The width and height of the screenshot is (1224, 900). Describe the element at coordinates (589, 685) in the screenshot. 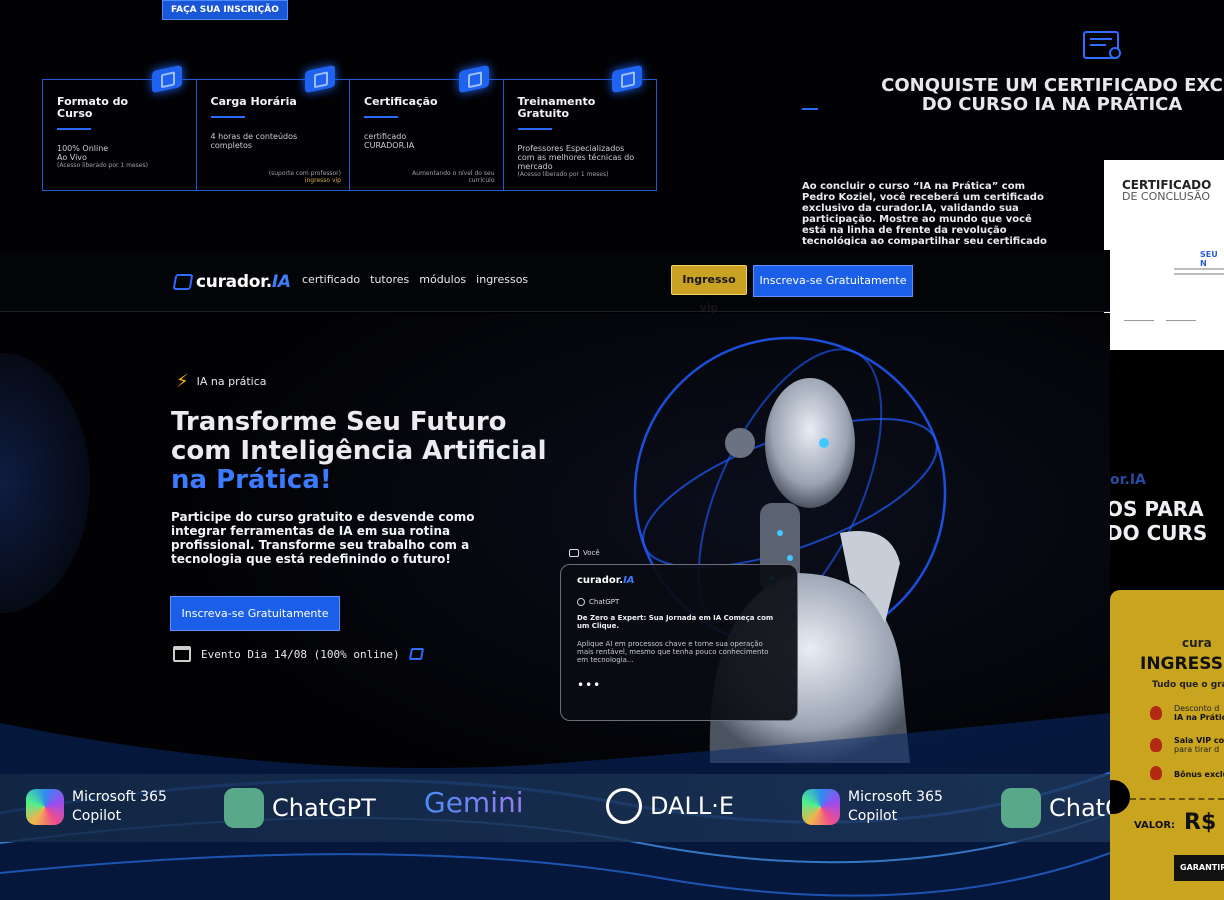

I see `typing-dots: •••` at that location.